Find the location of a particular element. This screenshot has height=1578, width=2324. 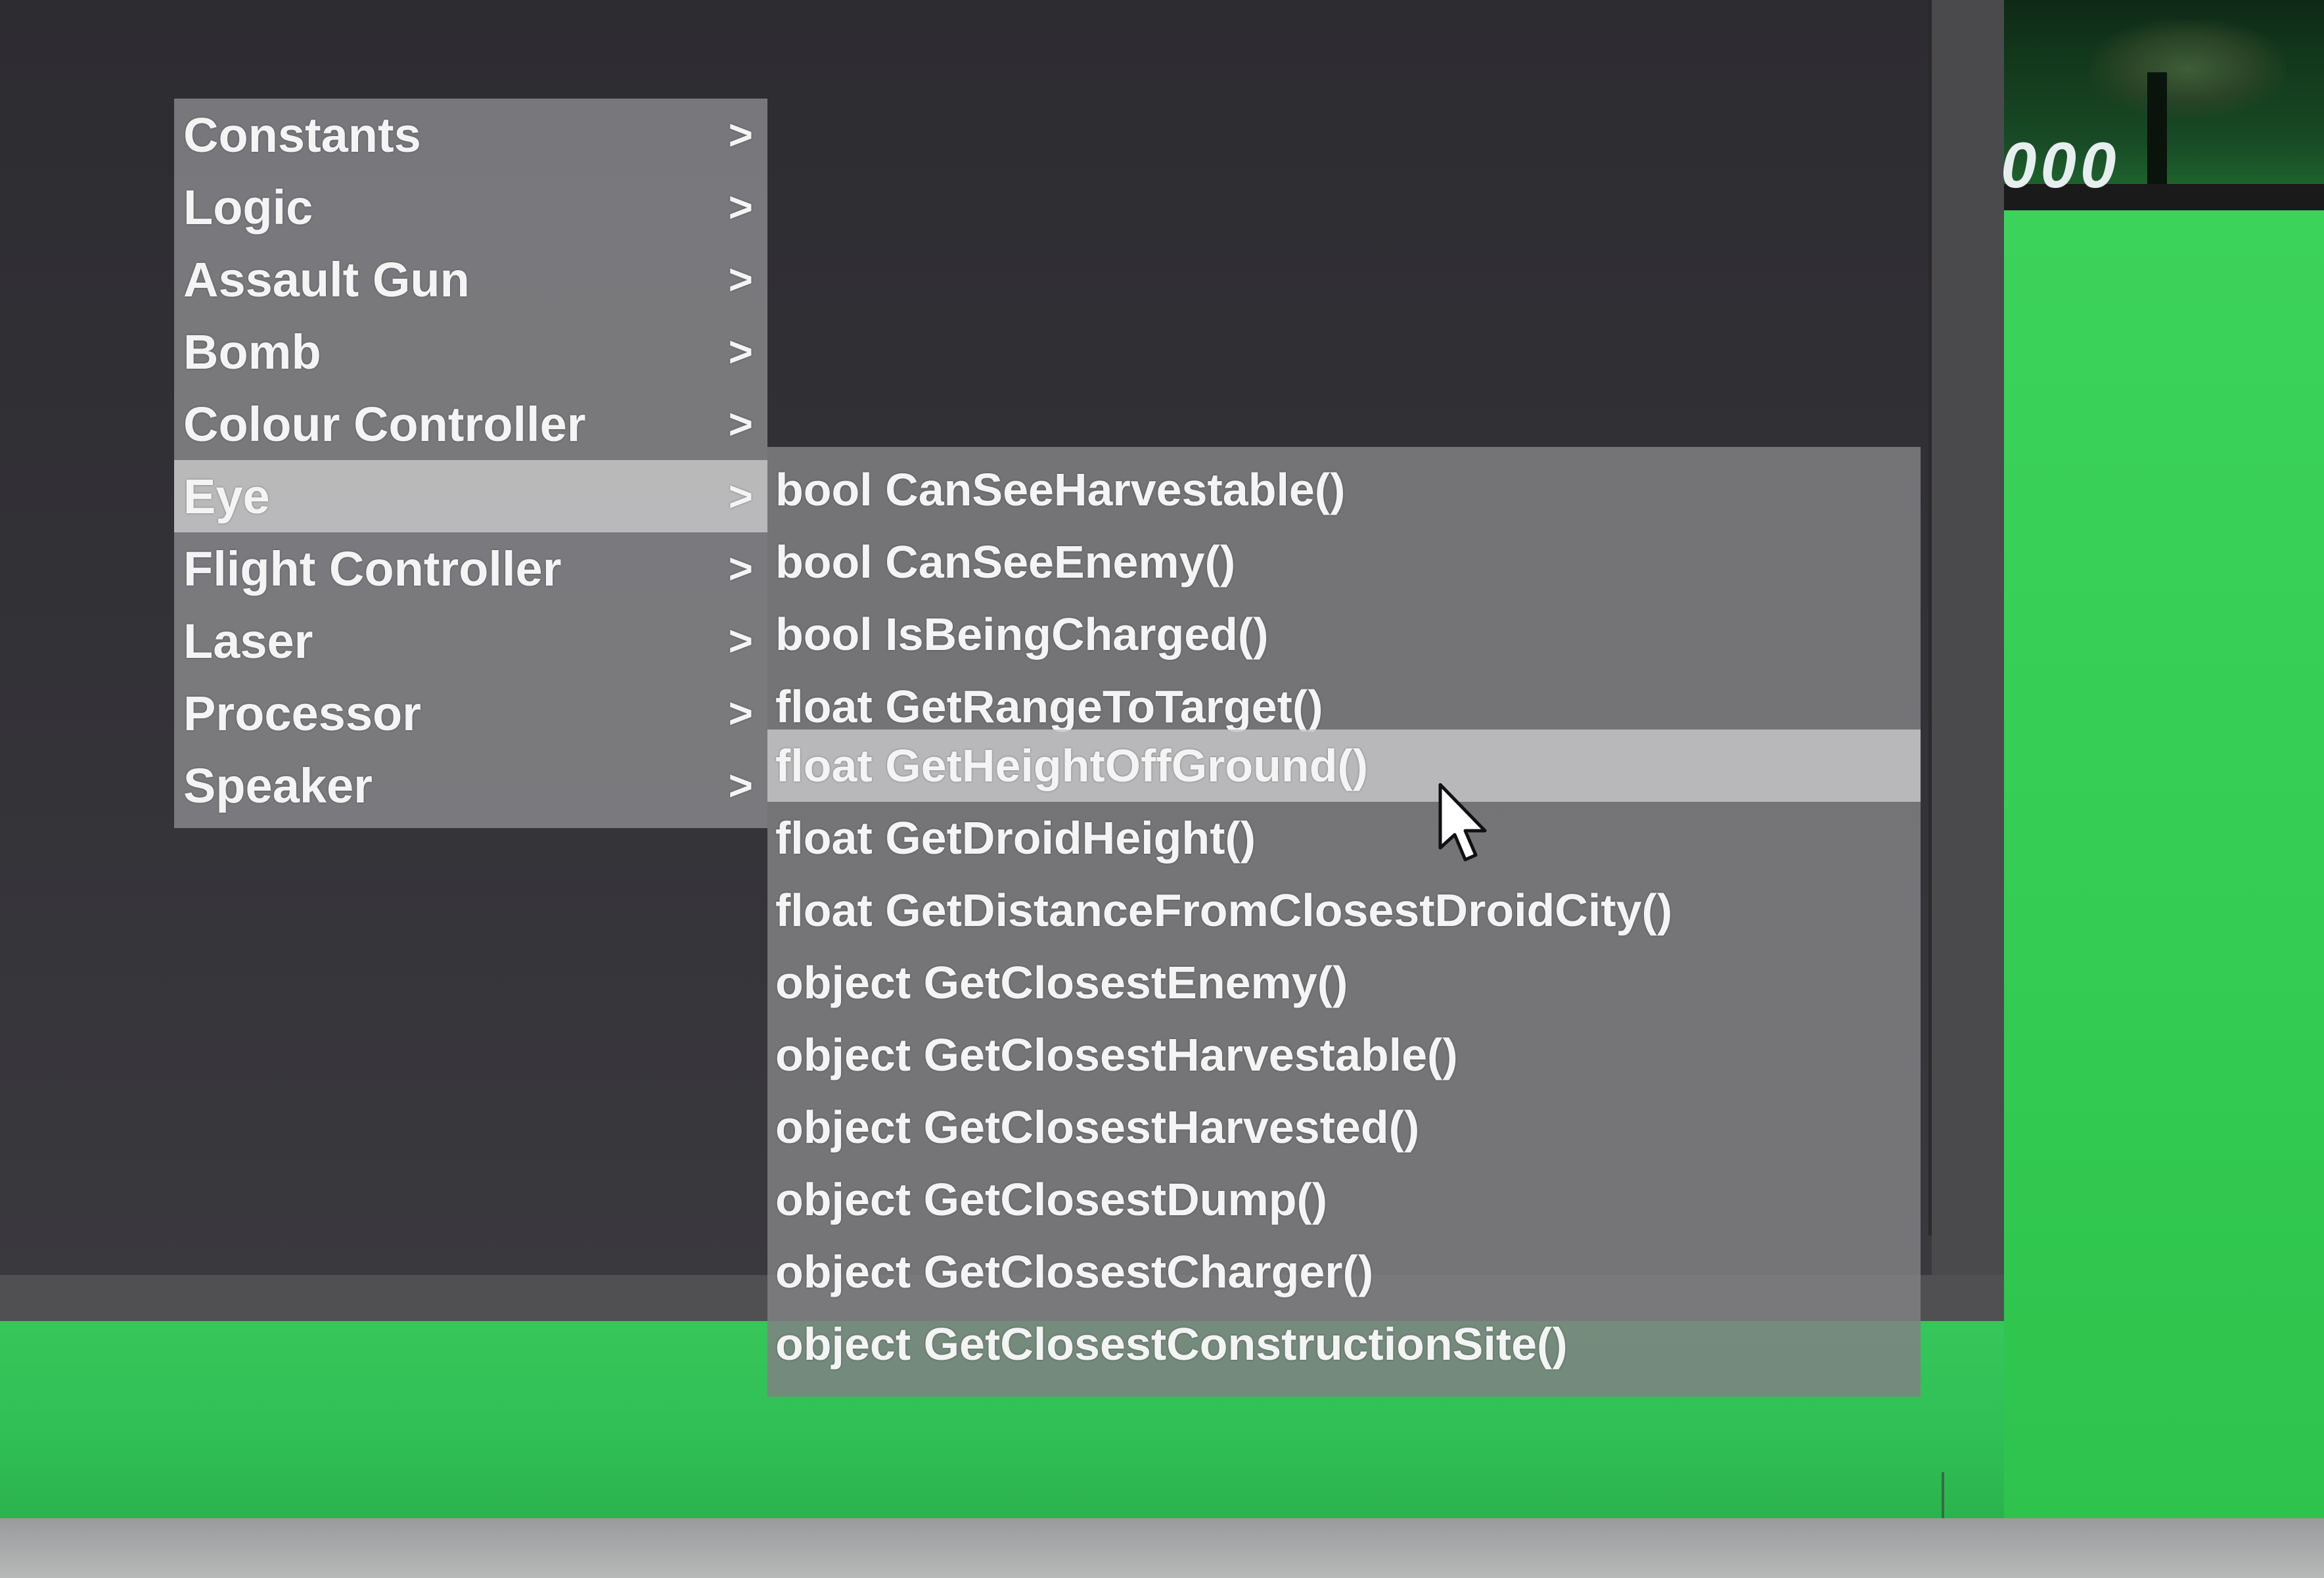

menu-item-laser: Laser > is located at coordinates (470, 641).